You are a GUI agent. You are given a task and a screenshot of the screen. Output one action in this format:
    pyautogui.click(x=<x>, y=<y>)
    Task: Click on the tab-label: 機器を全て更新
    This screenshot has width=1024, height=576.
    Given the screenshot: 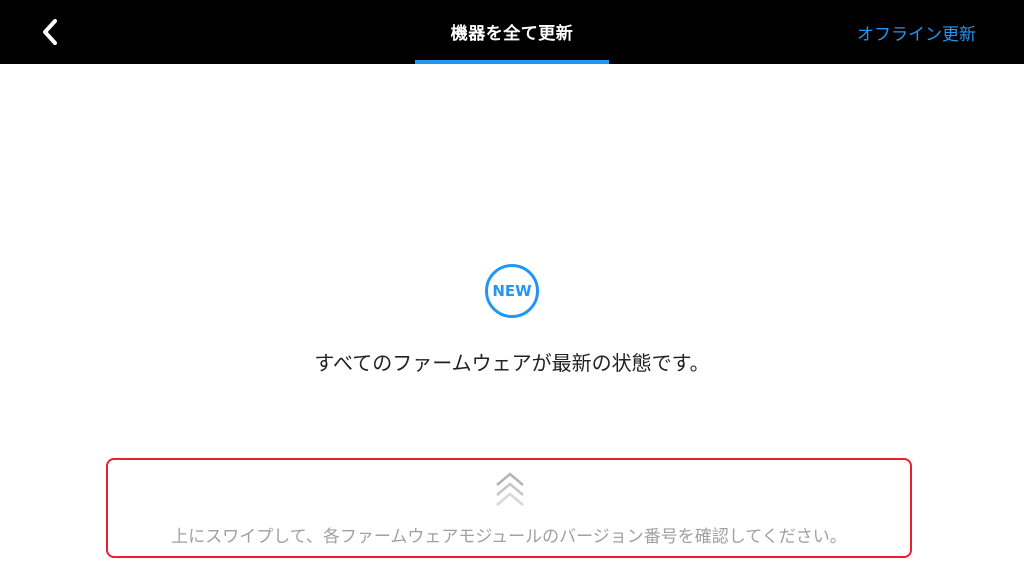 What is the action you would take?
    pyautogui.click(x=512, y=33)
    